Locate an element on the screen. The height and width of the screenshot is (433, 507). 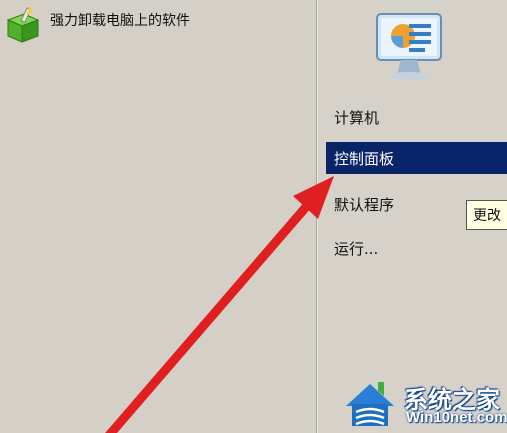
house-logo-icon is located at coordinates (370, 404).